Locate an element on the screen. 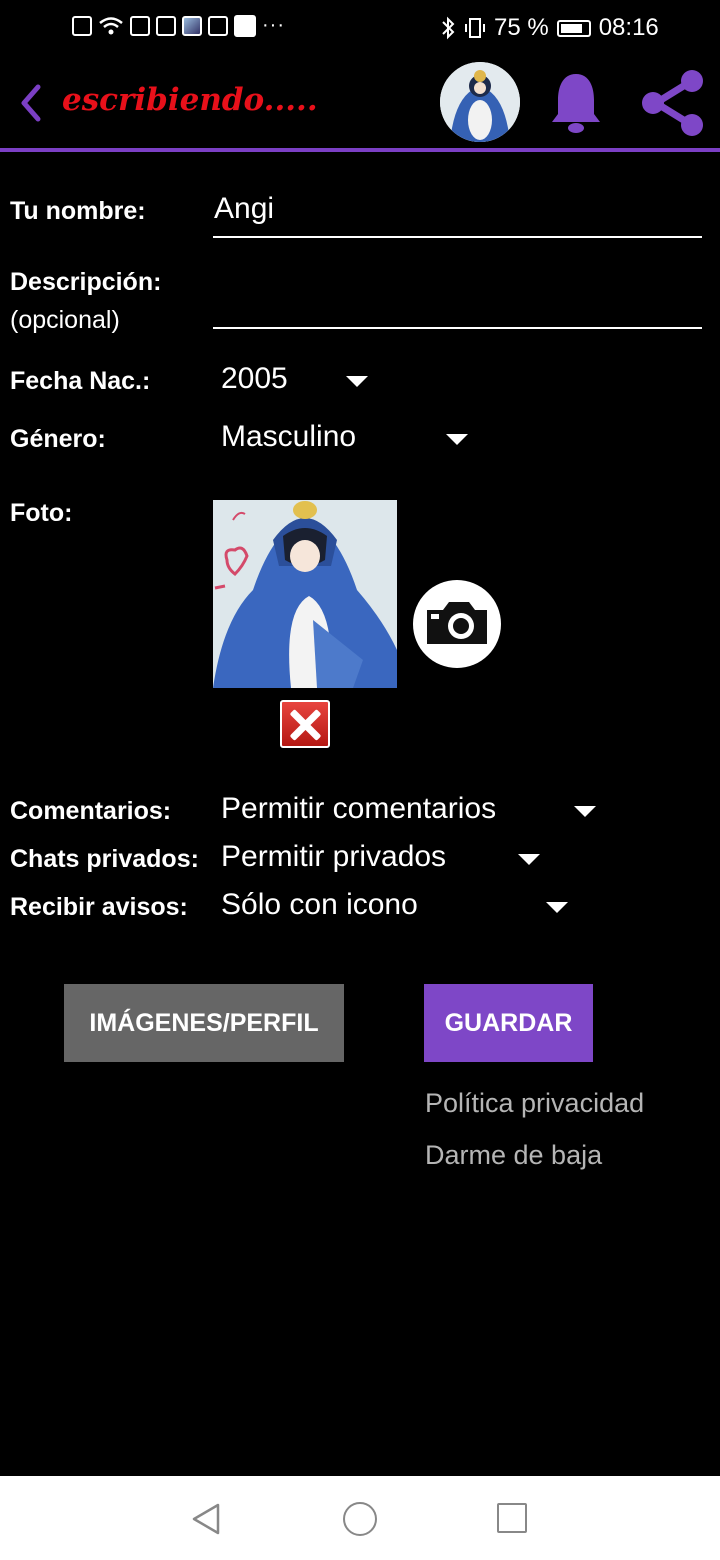 This screenshot has width=720, height=1560. chat-app-icon is located at coordinates (245, 25).